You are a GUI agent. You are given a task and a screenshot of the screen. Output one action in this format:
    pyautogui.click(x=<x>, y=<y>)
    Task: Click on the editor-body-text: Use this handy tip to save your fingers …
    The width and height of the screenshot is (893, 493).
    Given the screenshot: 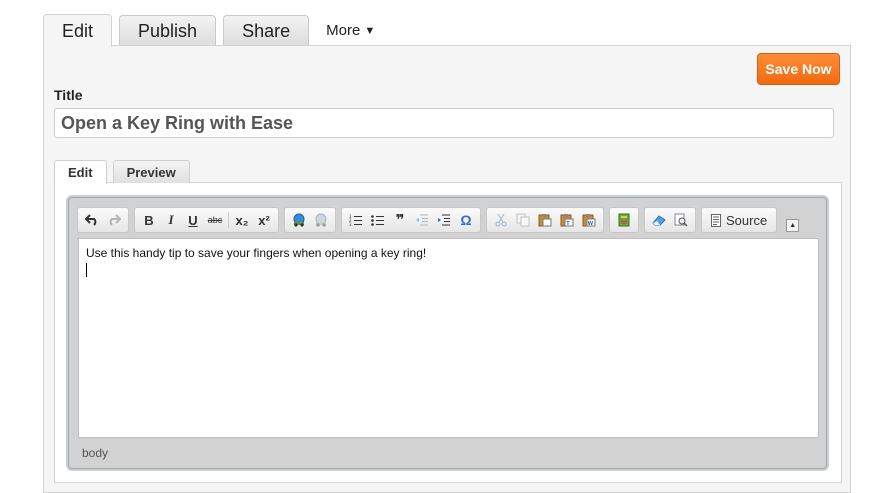 What is the action you would take?
    pyautogui.click(x=256, y=253)
    